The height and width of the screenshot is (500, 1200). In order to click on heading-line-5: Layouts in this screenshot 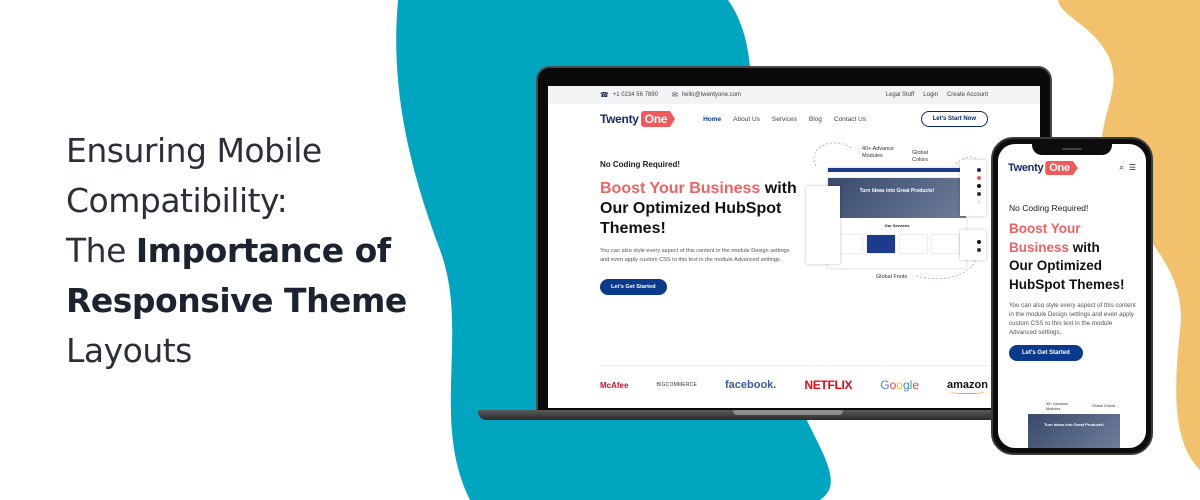, I will do `click(129, 350)`.